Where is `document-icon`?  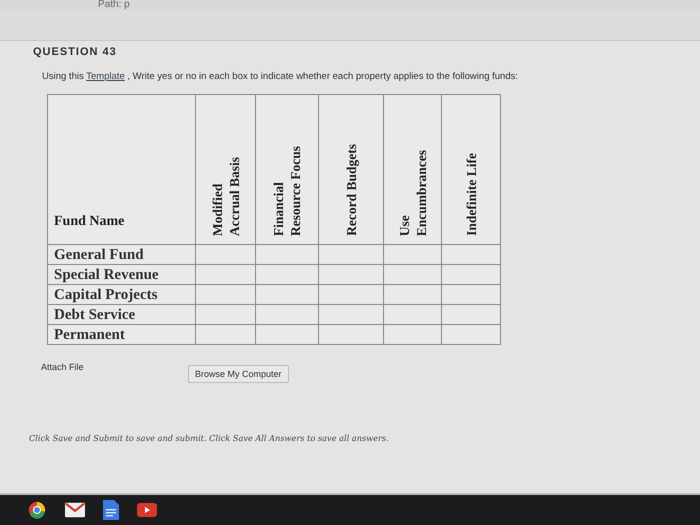 document-icon is located at coordinates (111, 510).